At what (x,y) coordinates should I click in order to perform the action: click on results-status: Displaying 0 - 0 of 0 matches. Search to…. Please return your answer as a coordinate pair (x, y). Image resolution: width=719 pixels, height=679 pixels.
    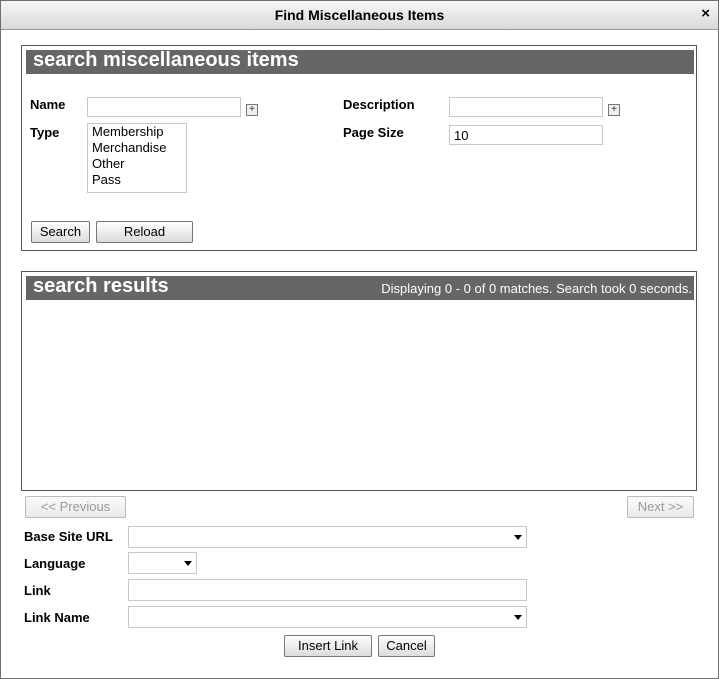
    Looking at the image, I should click on (536, 288).